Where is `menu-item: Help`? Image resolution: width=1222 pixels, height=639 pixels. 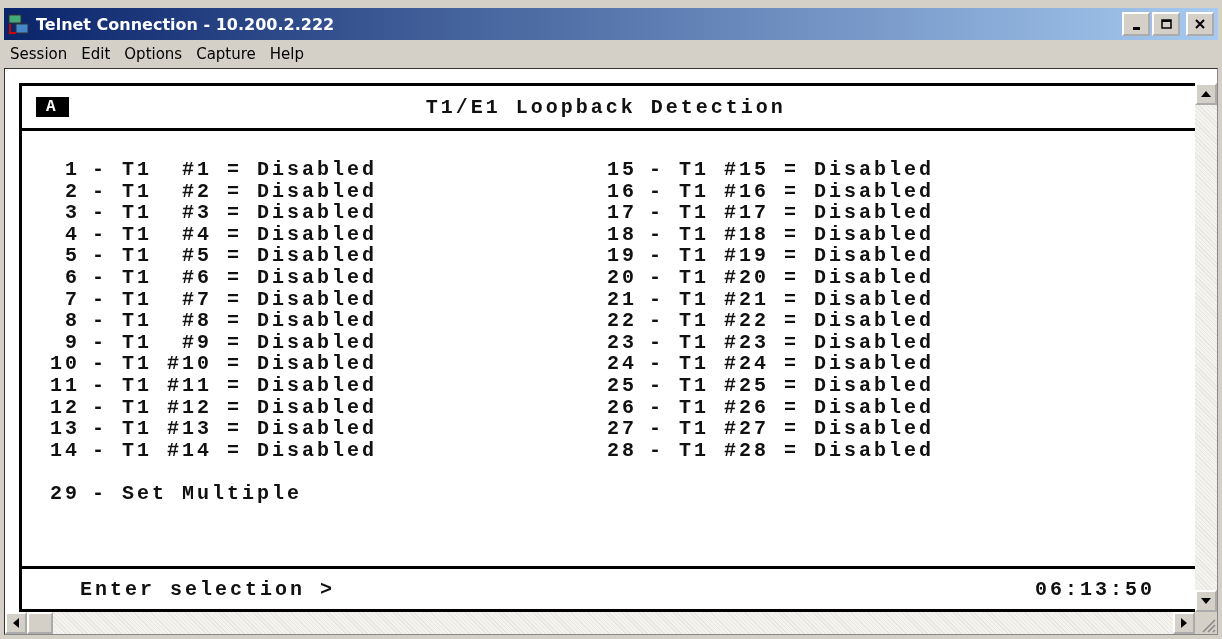 menu-item: Help is located at coordinates (287, 54).